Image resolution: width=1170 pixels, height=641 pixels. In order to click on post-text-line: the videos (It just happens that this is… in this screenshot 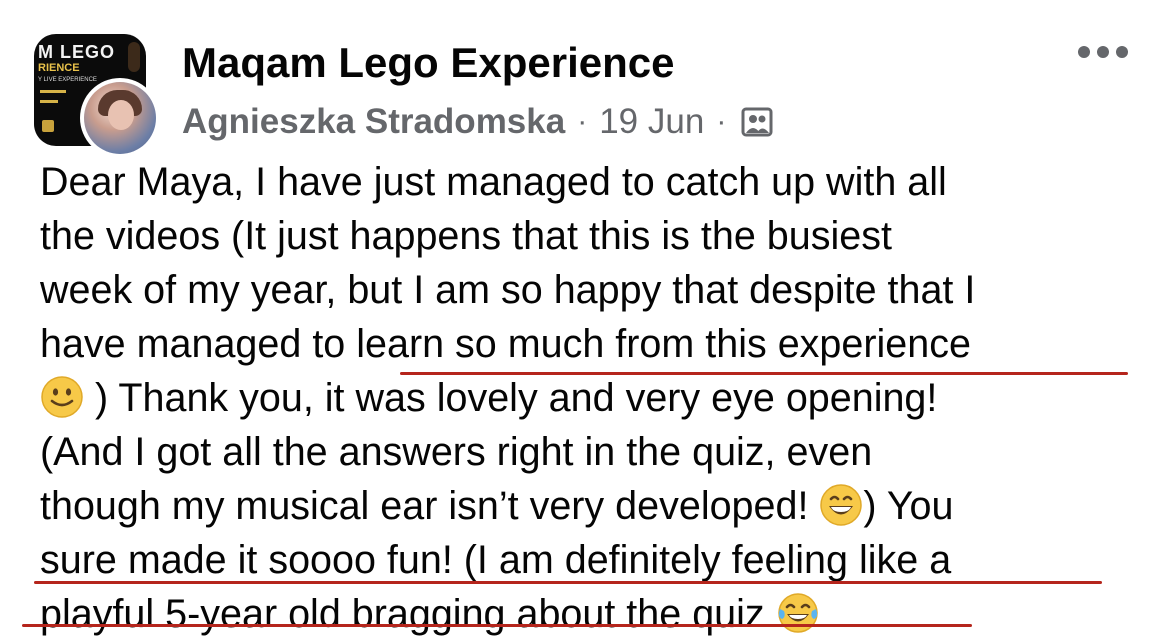, I will do `click(466, 236)`.